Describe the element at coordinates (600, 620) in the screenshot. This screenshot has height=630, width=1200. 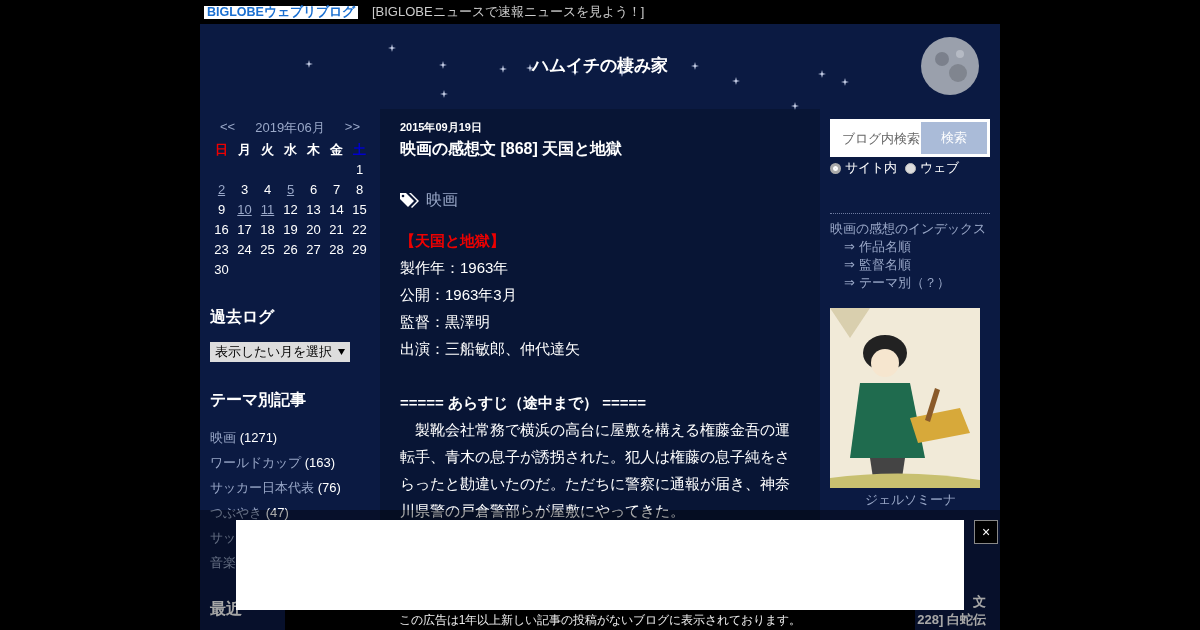
I see `ad-notice: この広告は1年以上新しい記事の投稿がないブログに表示されております。` at that location.